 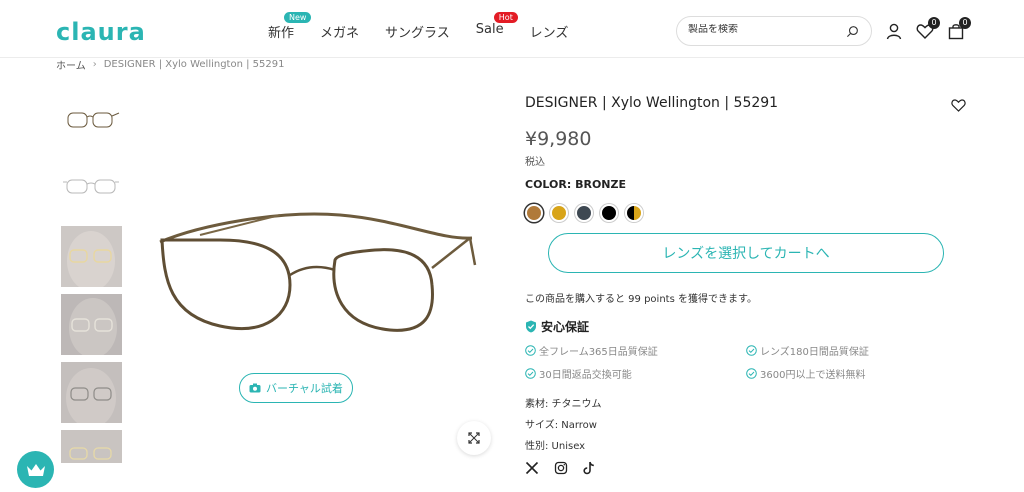 What do you see at coordinates (894, 31) in the screenshot?
I see `account-icon` at bounding box center [894, 31].